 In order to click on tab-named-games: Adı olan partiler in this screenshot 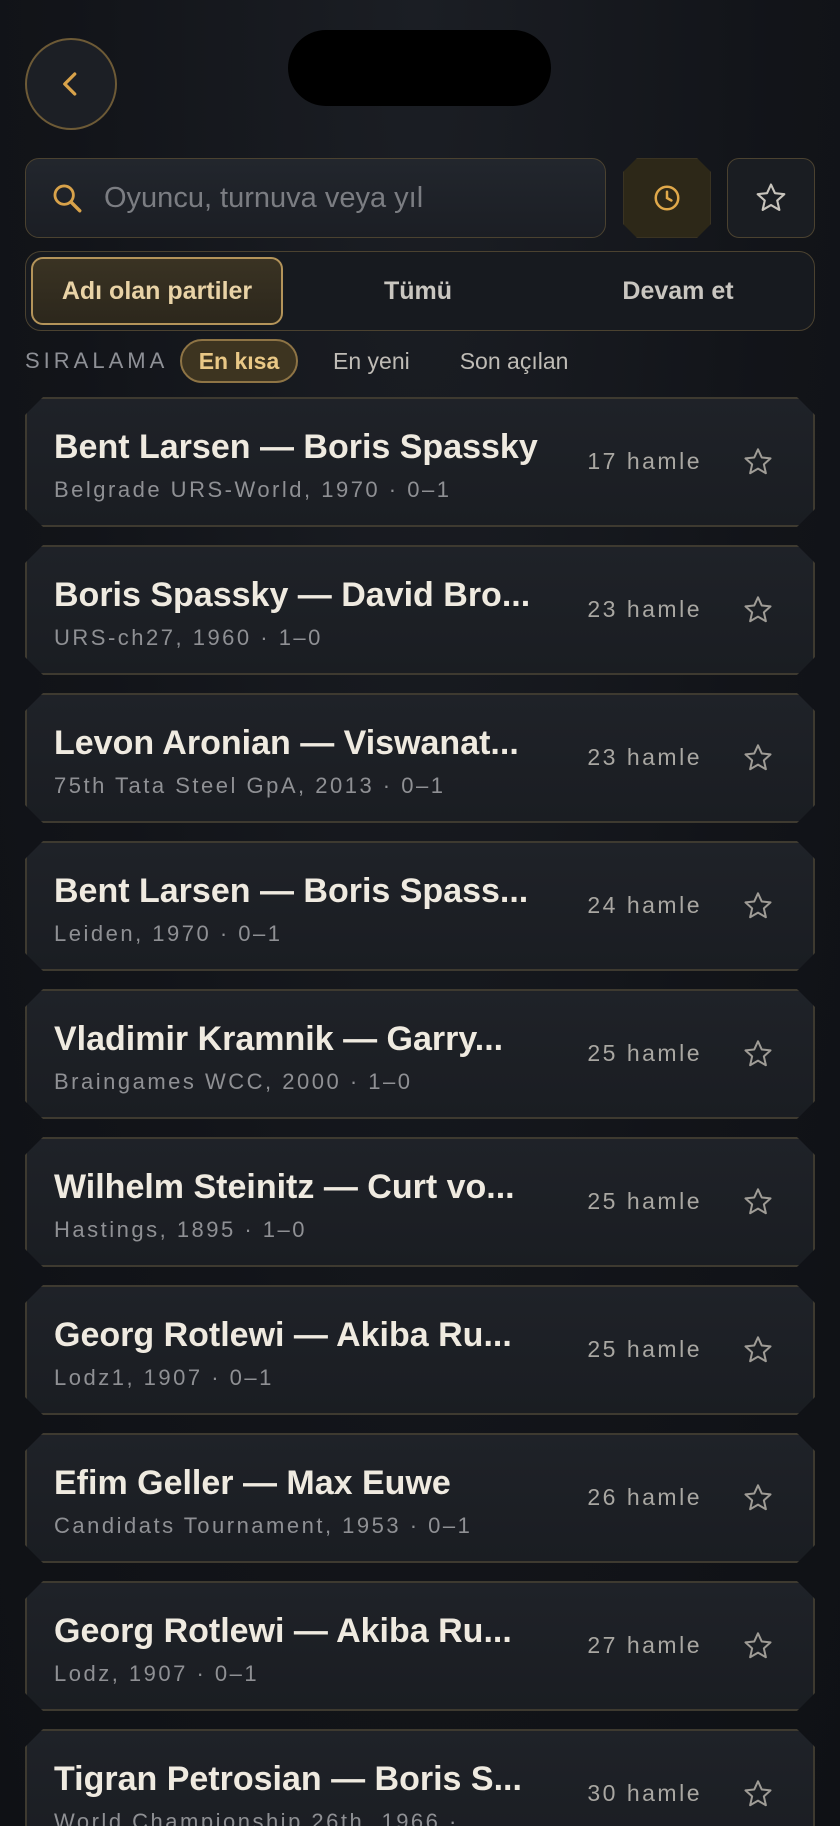, I will do `click(157, 291)`.